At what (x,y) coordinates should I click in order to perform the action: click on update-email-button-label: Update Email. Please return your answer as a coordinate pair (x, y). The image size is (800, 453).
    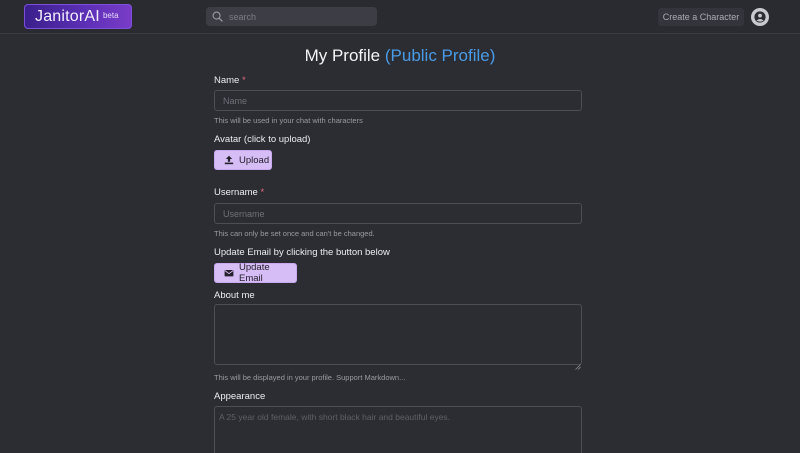
    Looking at the image, I should click on (254, 273).